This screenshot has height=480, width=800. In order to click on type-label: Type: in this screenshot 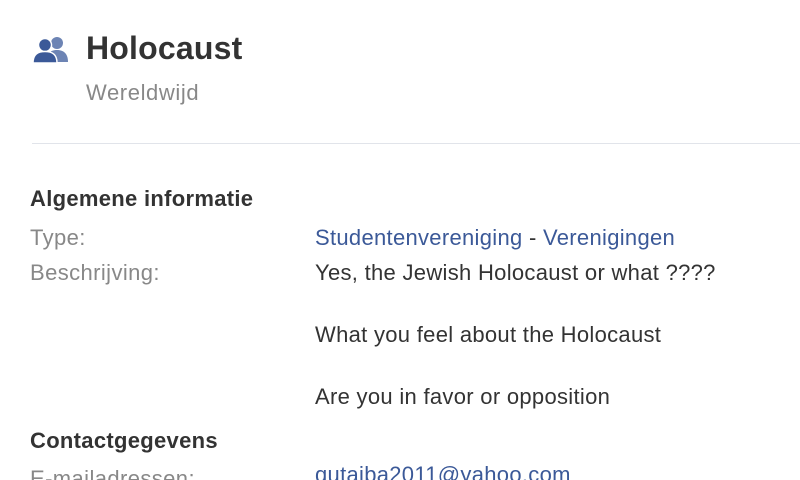, I will do `click(58, 237)`.